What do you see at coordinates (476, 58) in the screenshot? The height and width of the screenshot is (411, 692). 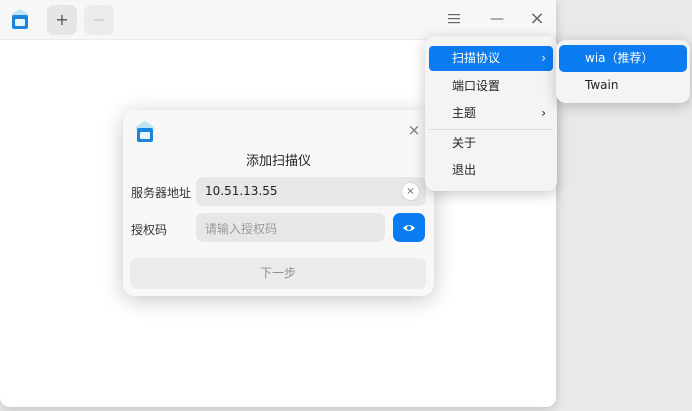 I see `menu-item-label: 扫描协议` at bounding box center [476, 58].